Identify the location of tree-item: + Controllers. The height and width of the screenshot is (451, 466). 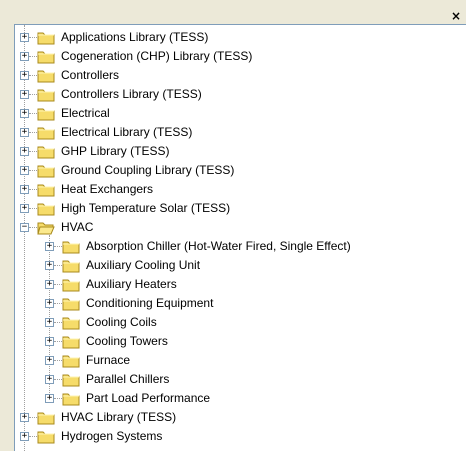
(240, 75).